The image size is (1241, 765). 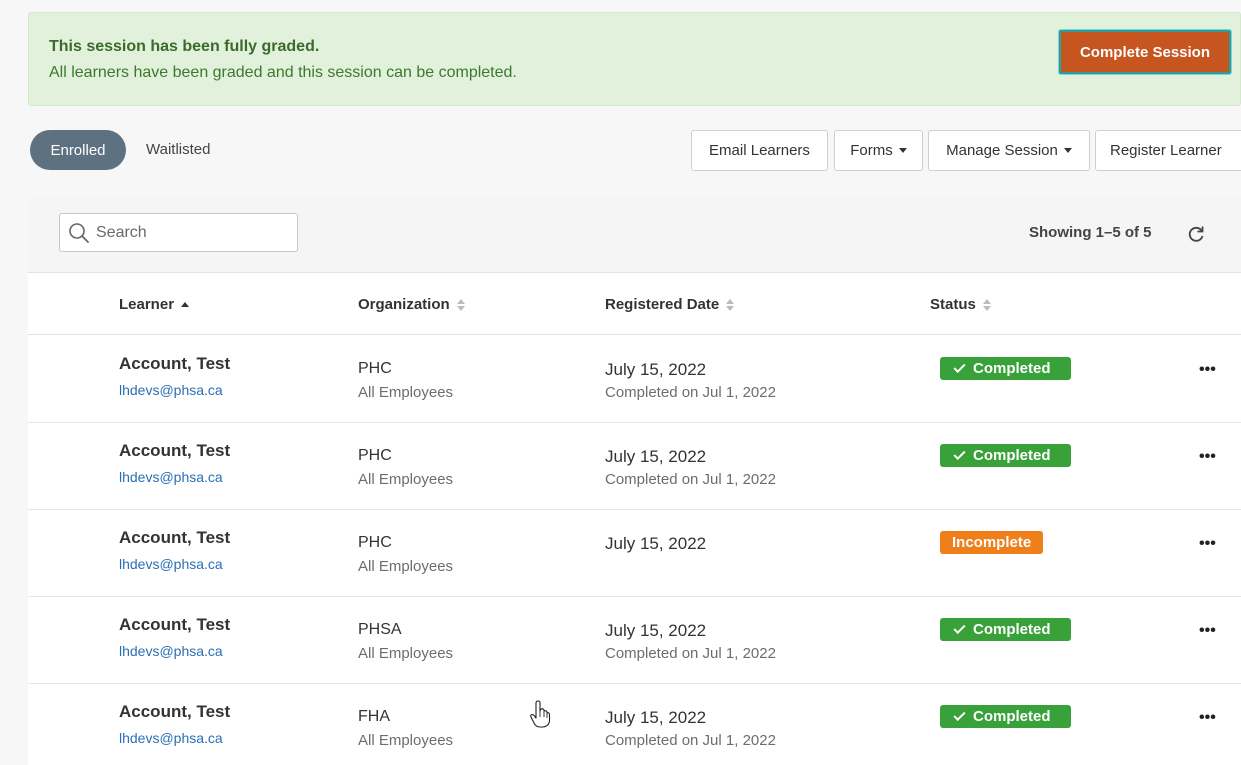 I want to click on organization: PHSA, so click(x=380, y=629).